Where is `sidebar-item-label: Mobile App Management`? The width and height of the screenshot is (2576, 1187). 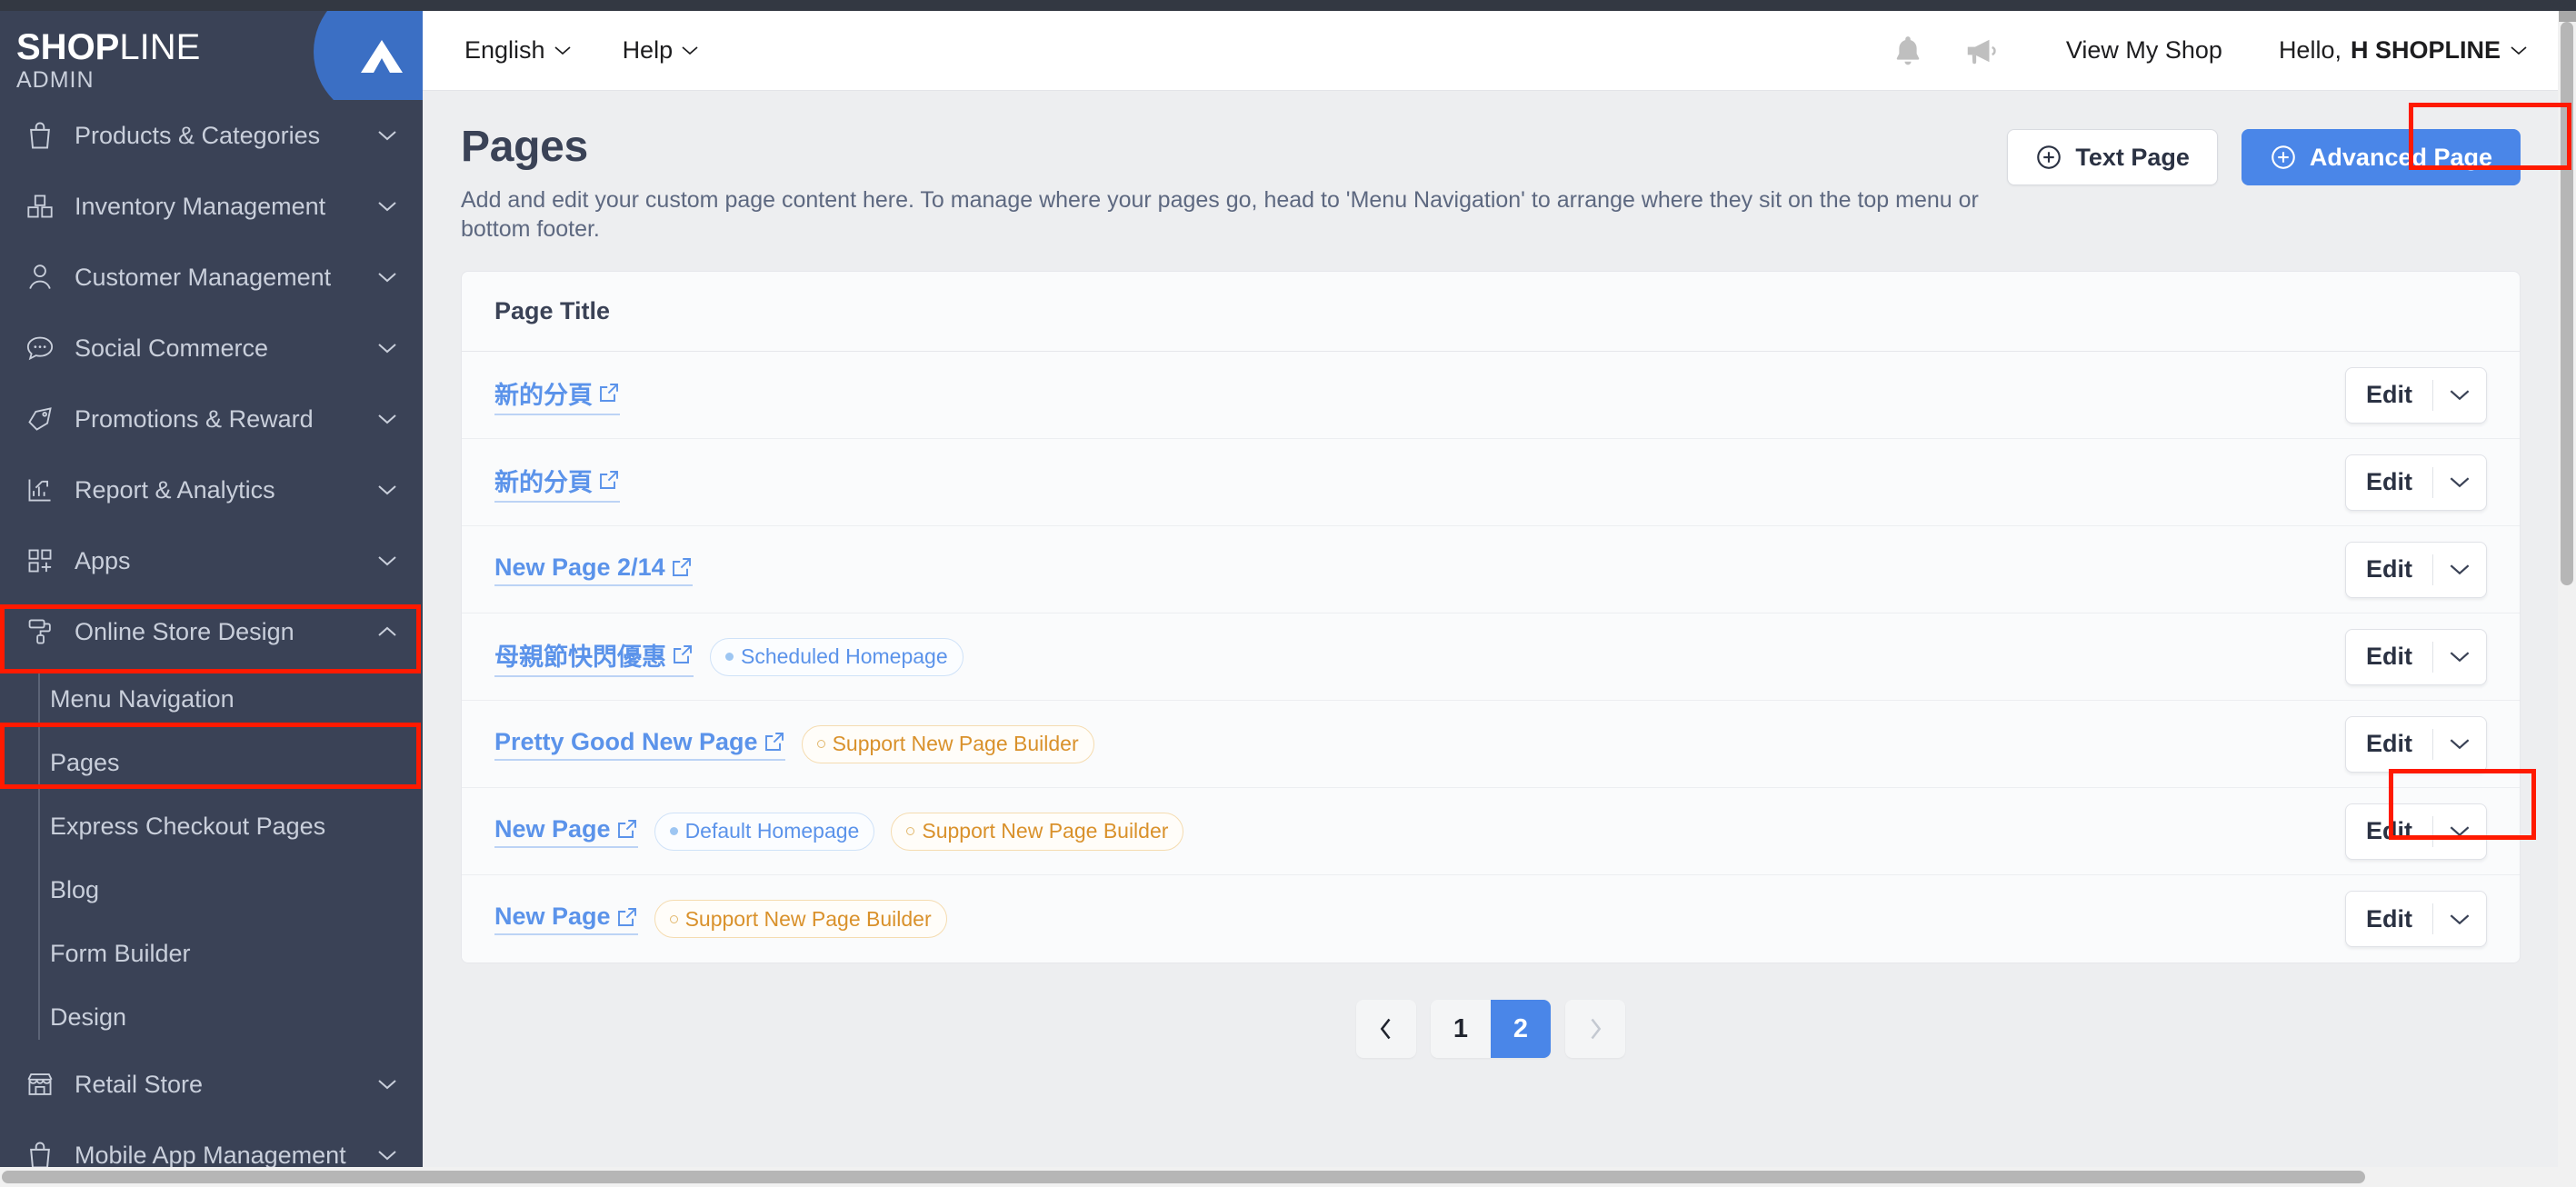
sidebar-item-label: Mobile App Management is located at coordinates (210, 1155).